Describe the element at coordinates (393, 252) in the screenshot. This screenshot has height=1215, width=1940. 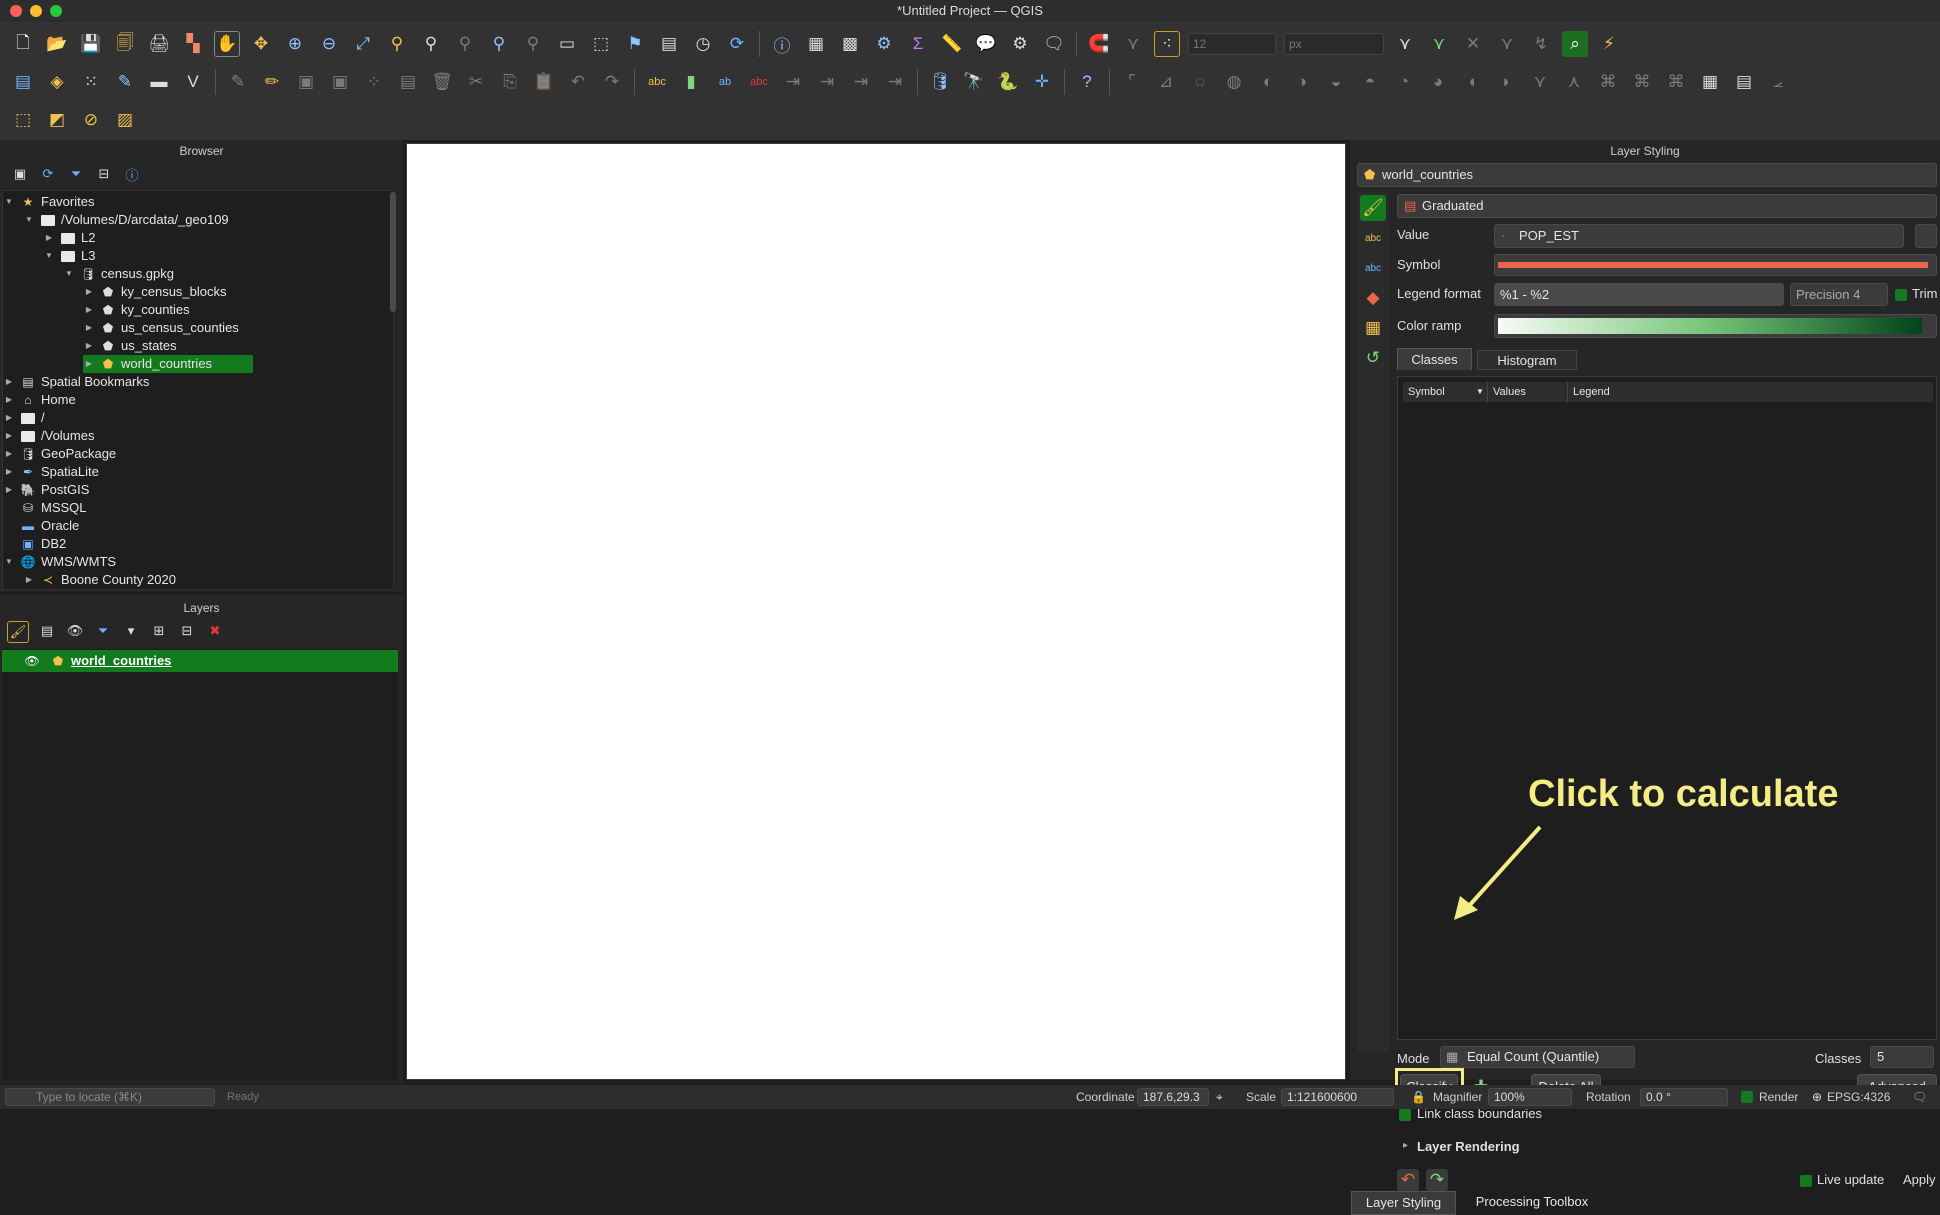
I see `browser-scrollbar` at that location.